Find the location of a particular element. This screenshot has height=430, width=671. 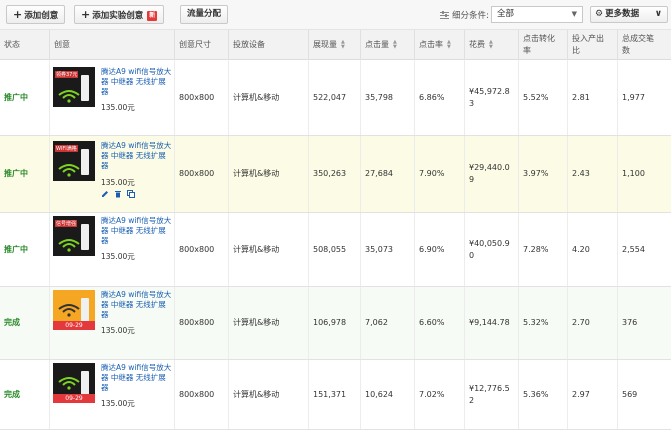

impressions-cell: 508,055 is located at coordinates (334, 249).